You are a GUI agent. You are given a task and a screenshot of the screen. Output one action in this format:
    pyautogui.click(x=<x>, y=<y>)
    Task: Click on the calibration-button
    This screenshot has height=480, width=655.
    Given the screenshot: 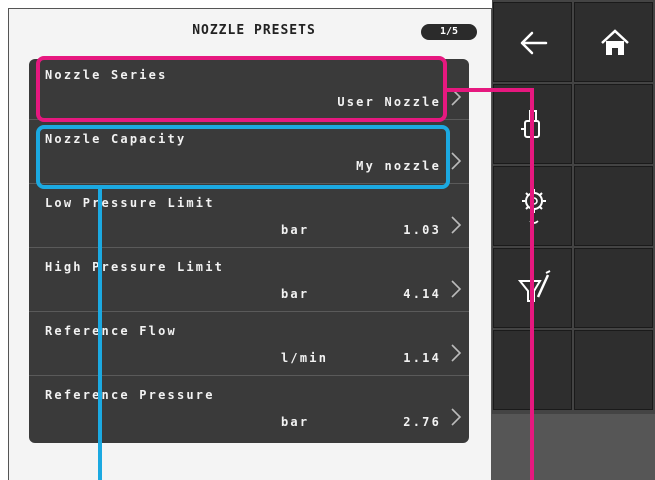 What is the action you would take?
    pyautogui.click(x=532, y=288)
    